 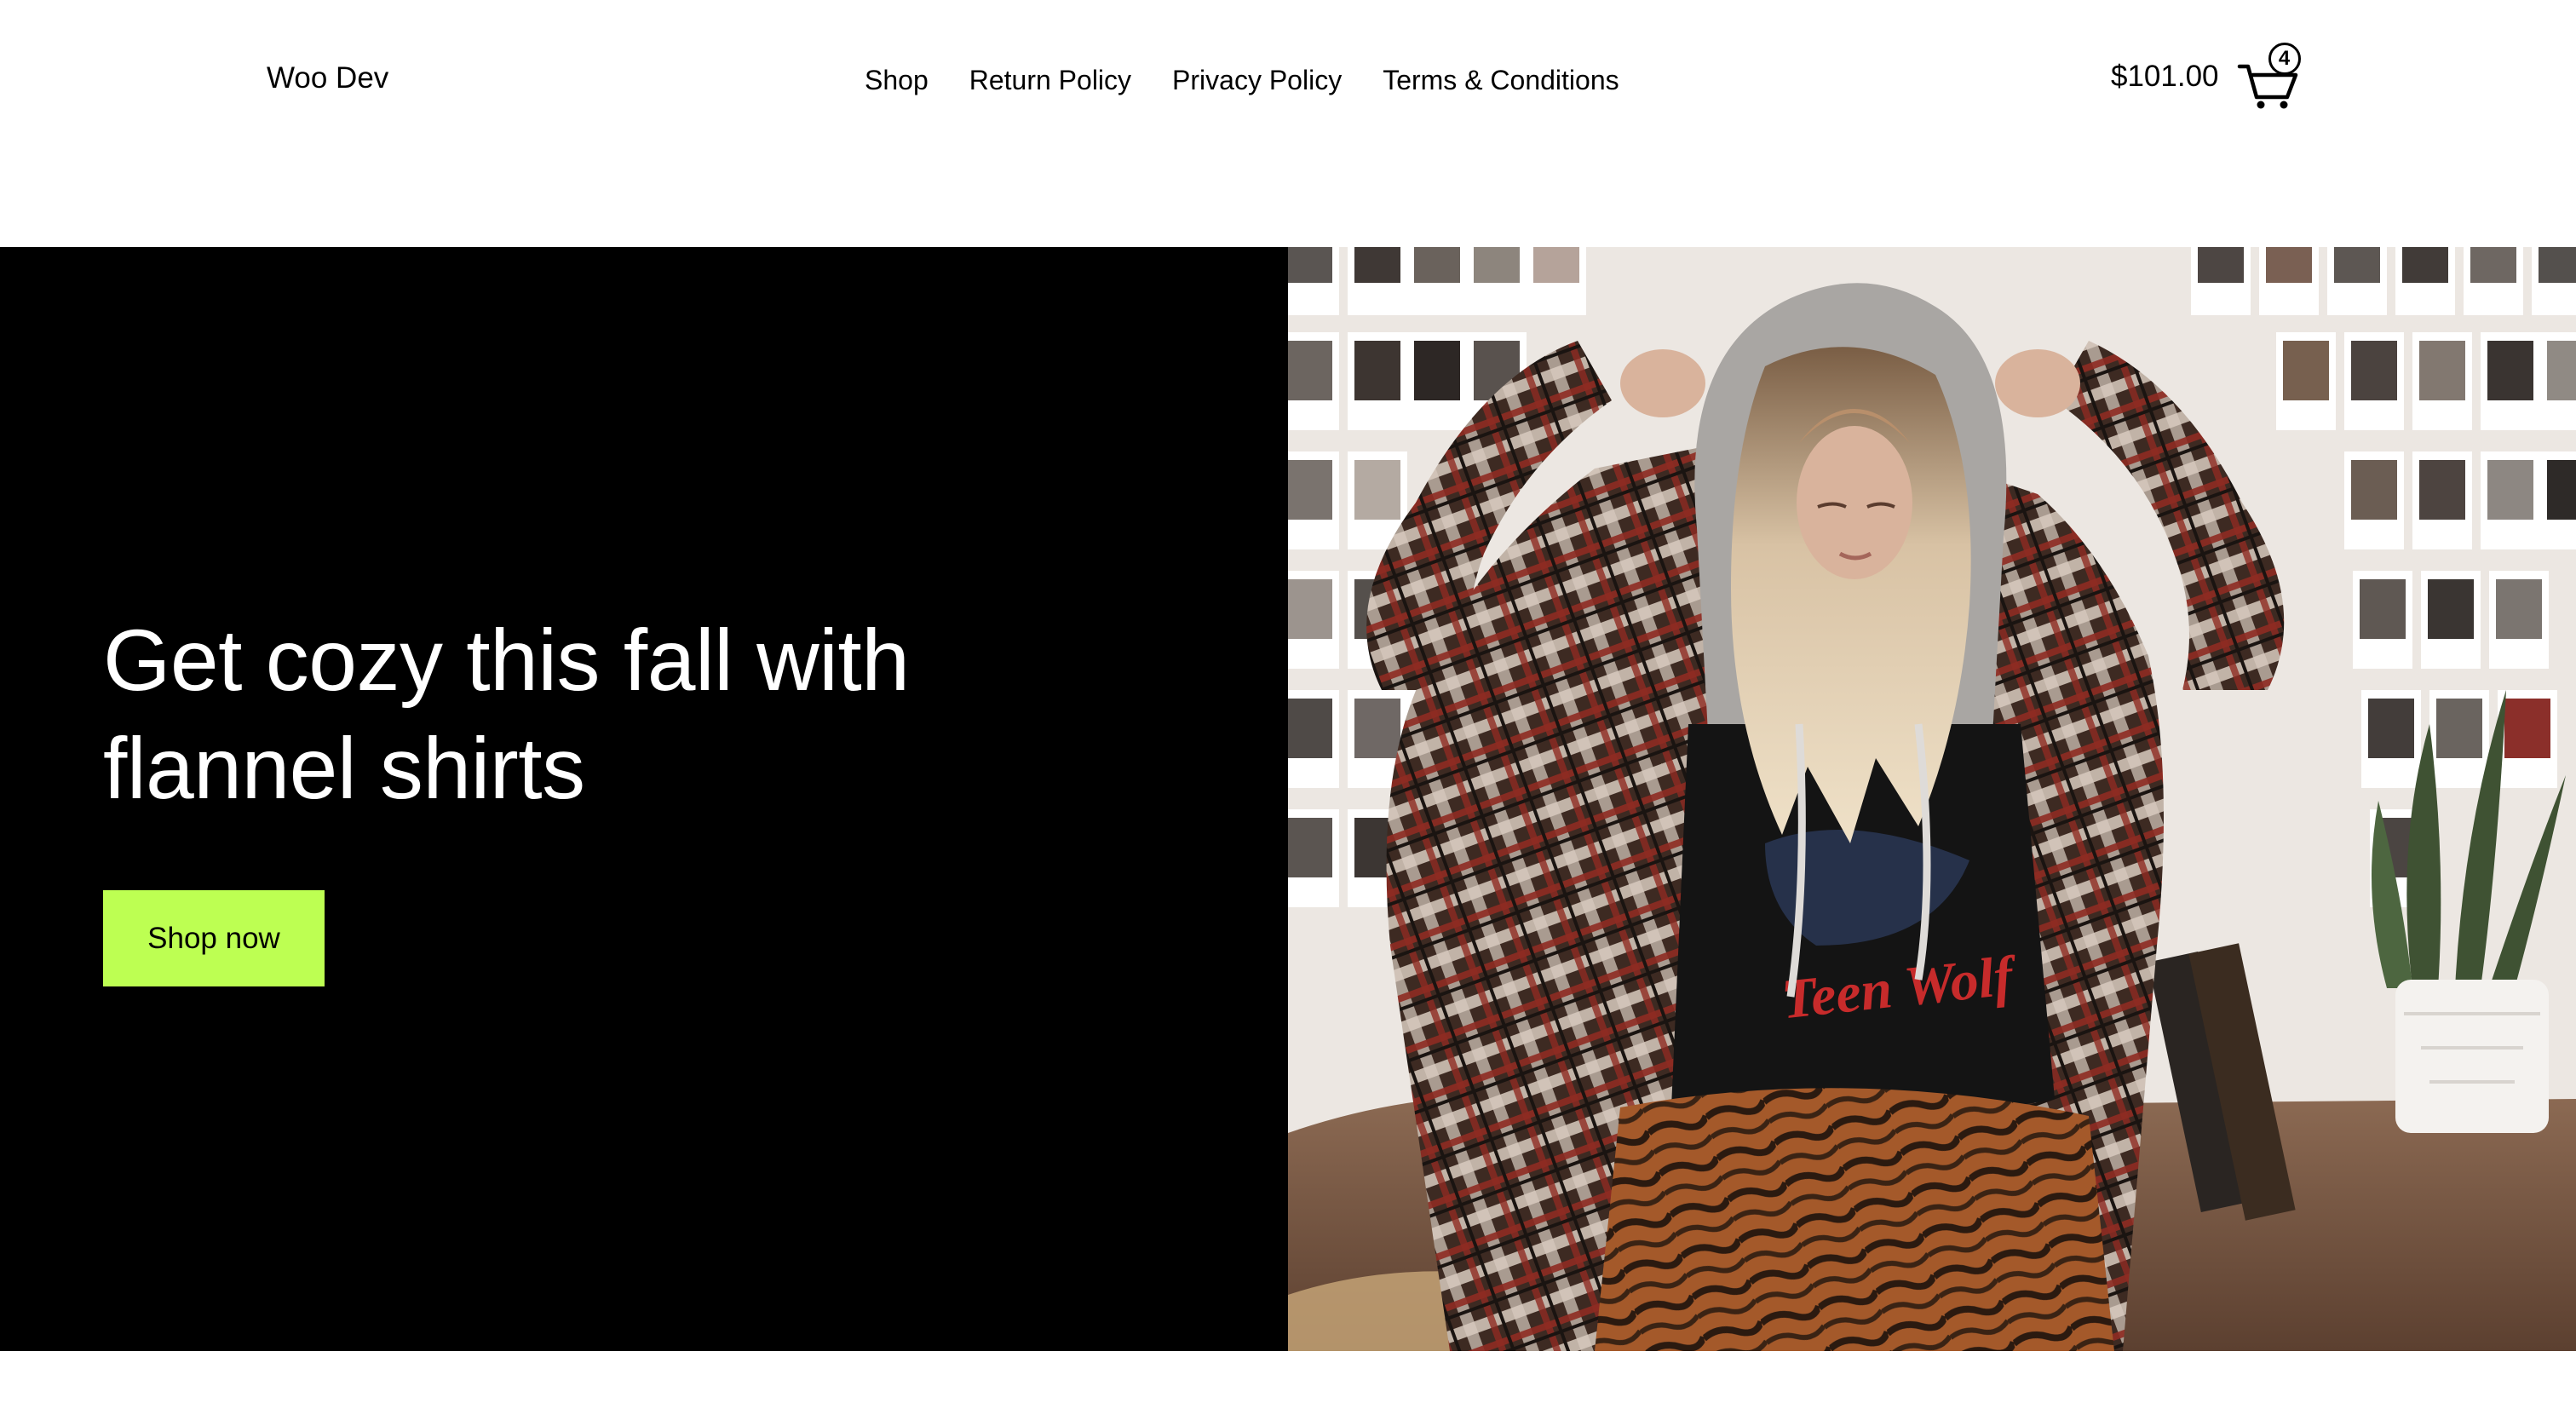 What do you see at coordinates (2165, 76) in the screenshot?
I see `cart-total: $101.00` at bounding box center [2165, 76].